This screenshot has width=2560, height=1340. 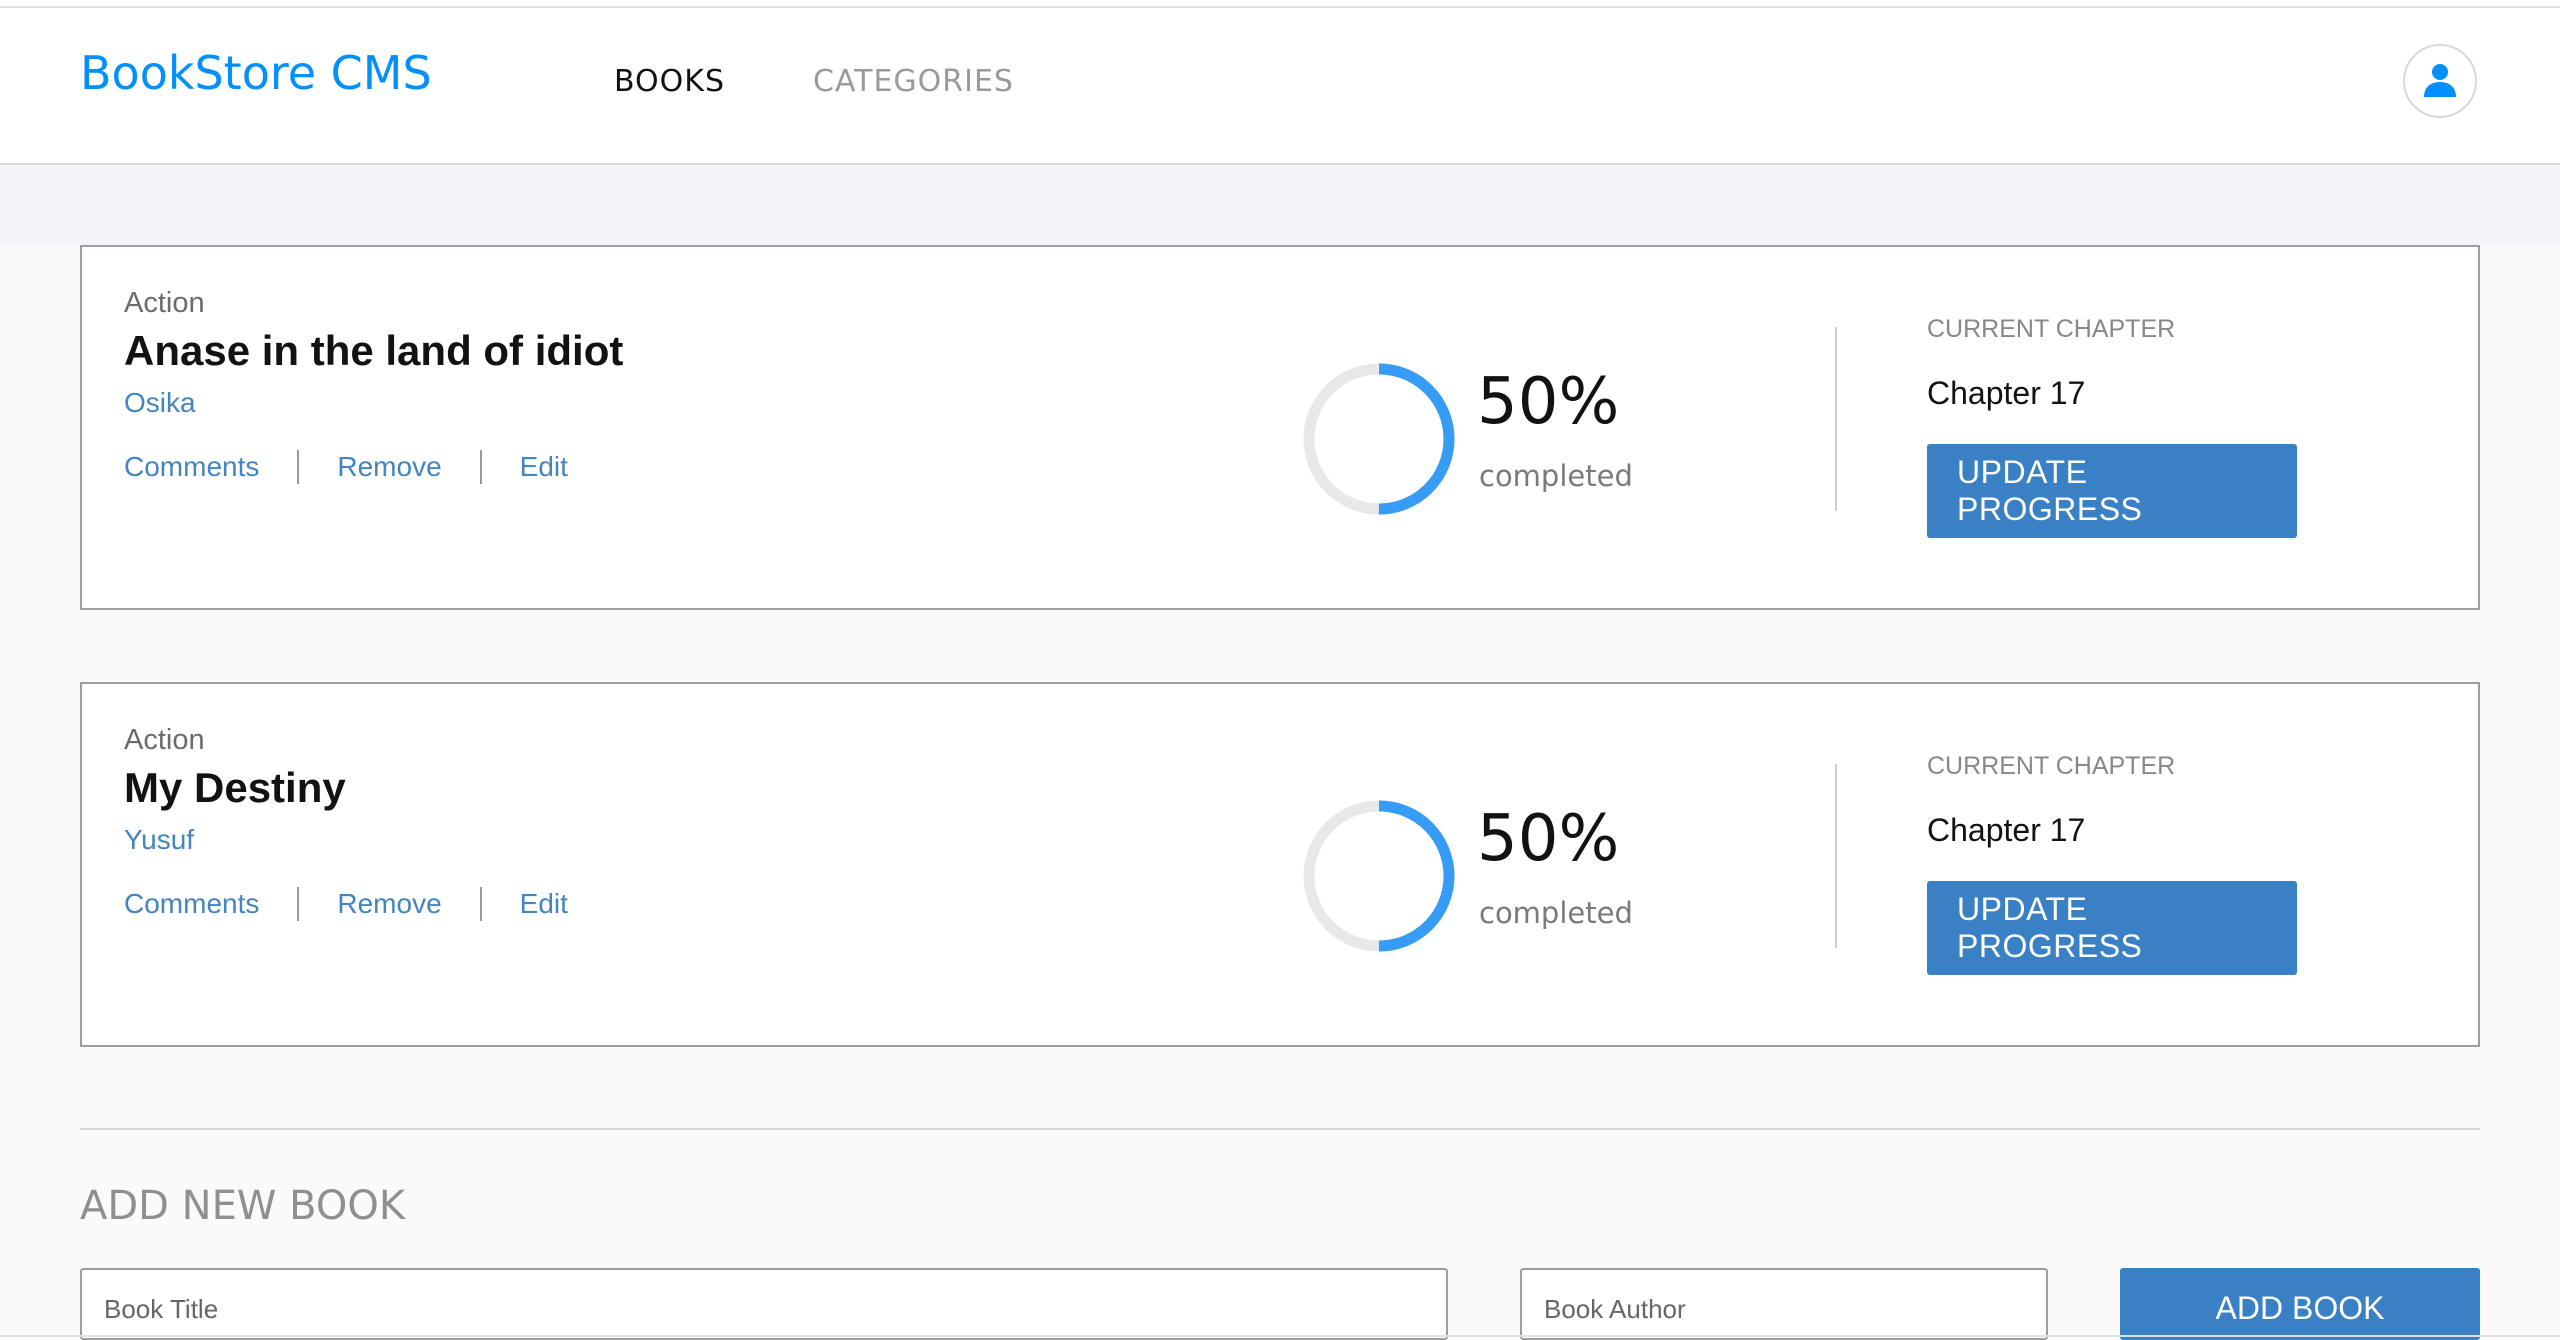 What do you see at coordinates (1280, 205) in the screenshot?
I see `top-band` at bounding box center [1280, 205].